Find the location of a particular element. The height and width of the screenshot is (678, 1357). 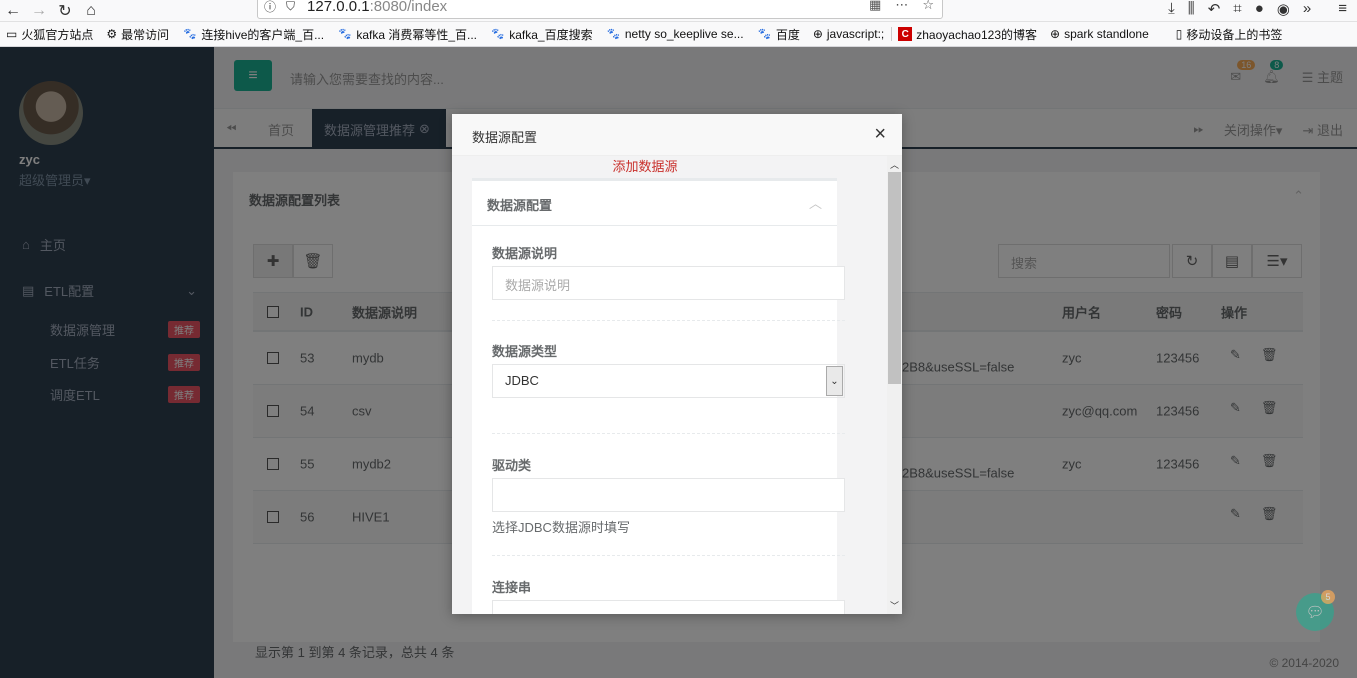

screenshot-icon: ⌗ is located at coordinates (1237, 9).